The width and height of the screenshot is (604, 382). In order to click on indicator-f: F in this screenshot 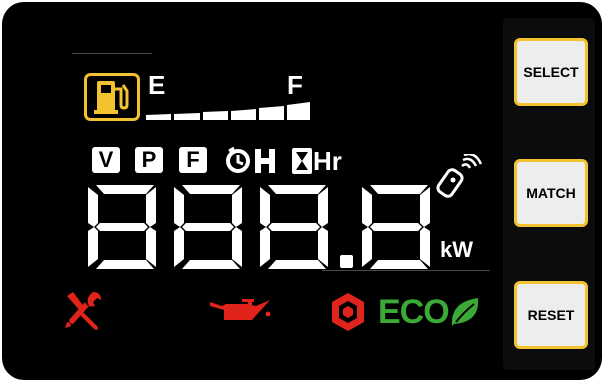, I will do `click(193, 160)`.